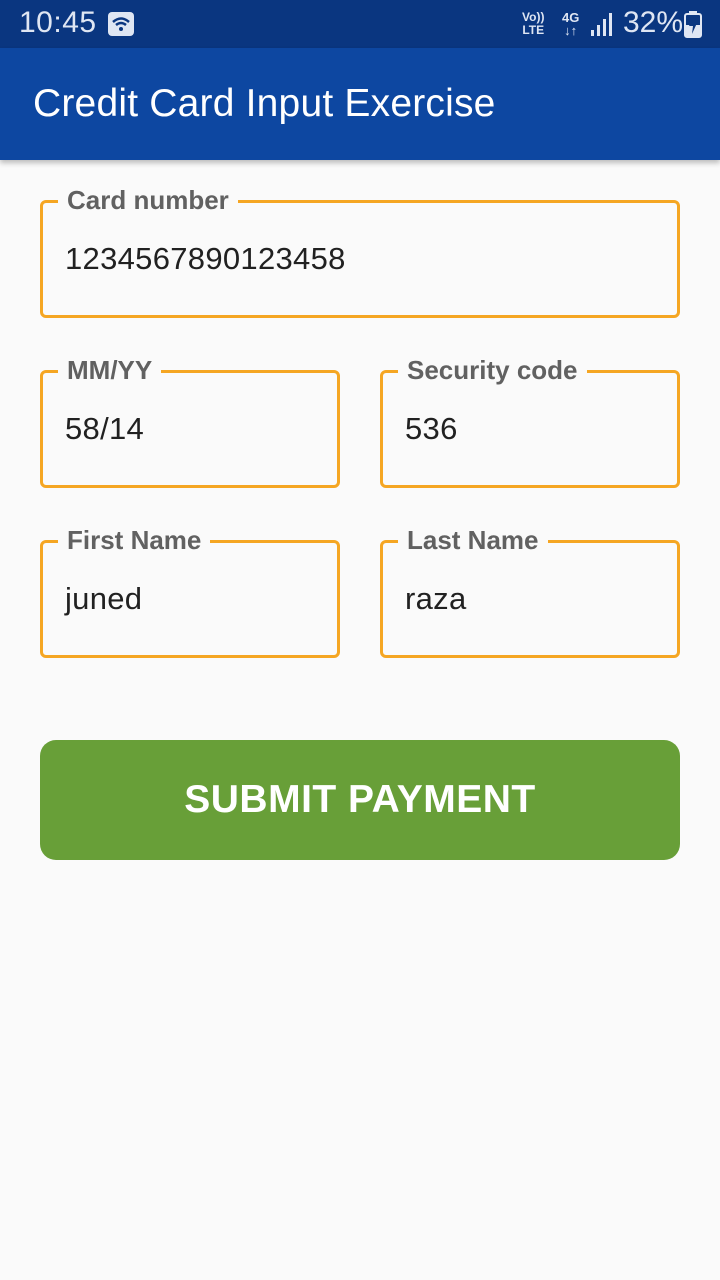  I want to click on last-name-field: Last Name raza, so click(530, 590).